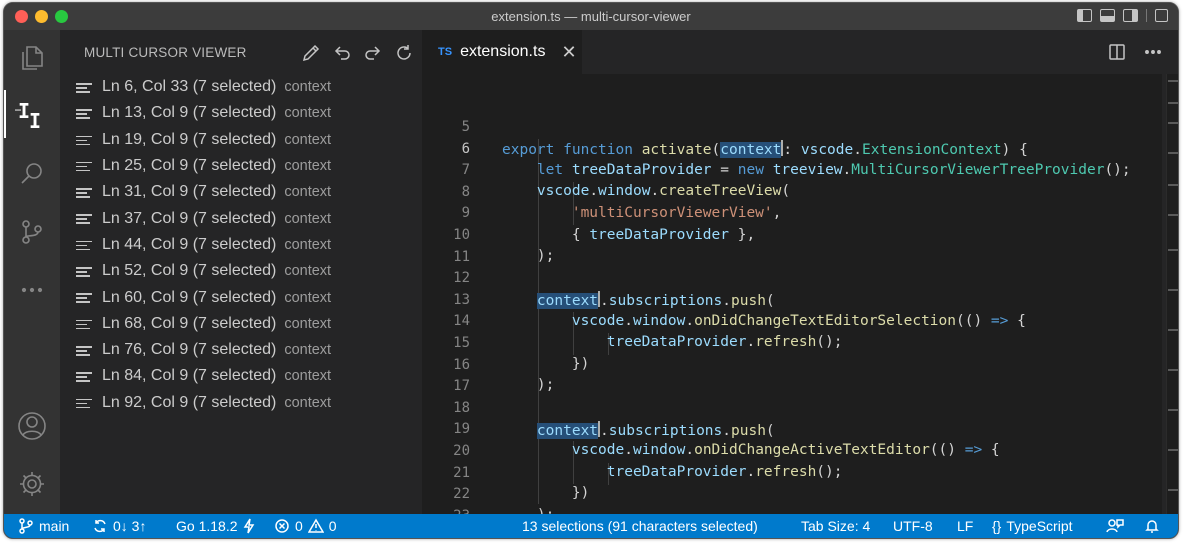 The image size is (1186, 544). Describe the element at coordinates (305, 526) in the screenshot. I see `problems-status: 0 0` at that location.